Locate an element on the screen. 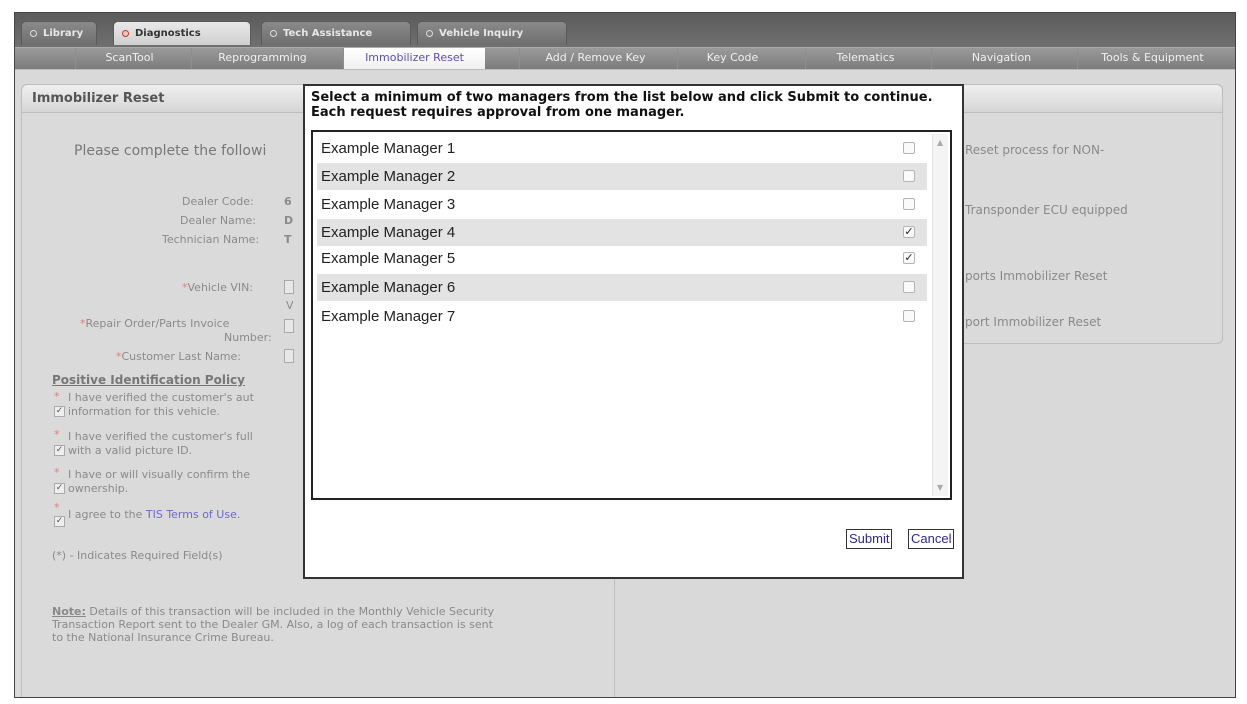  tab-label: Tech Assistance is located at coordinates (328, 33).